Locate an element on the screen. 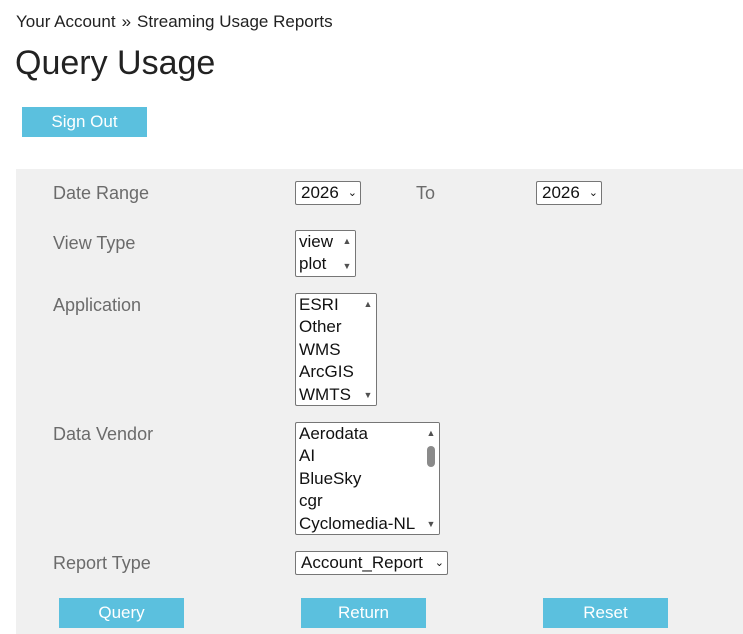  list-item: Aerodata is located at coordinates (369, 434).